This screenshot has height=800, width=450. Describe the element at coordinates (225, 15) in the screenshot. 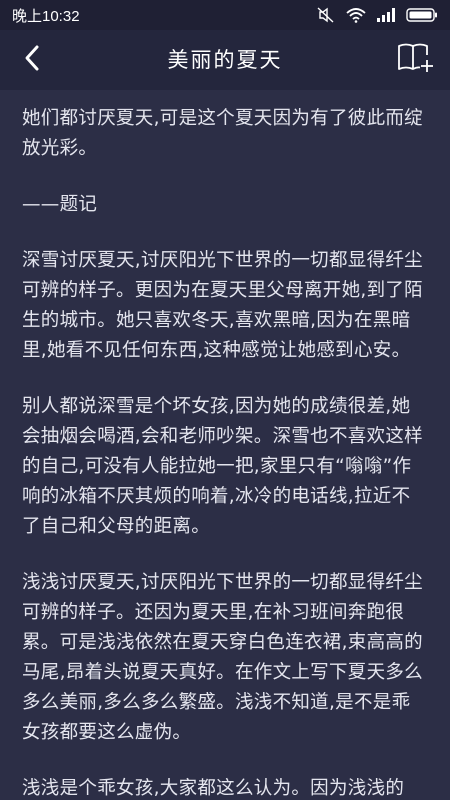

I see `status-bar: 晚上10:32` at that location.